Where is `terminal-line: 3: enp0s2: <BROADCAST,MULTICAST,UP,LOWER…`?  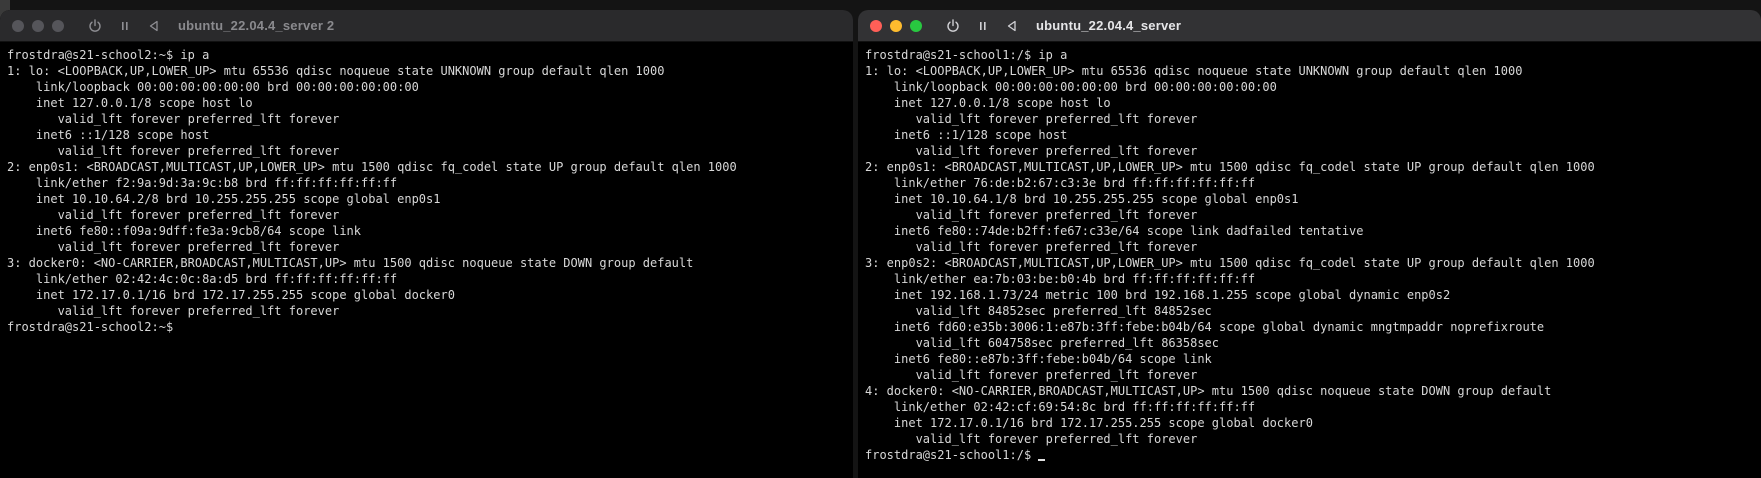
terminal-line: 3: enp0s2: <BROADCAST,MULTICAST,UP,LOWER… is located at coordinates (1230, 263).